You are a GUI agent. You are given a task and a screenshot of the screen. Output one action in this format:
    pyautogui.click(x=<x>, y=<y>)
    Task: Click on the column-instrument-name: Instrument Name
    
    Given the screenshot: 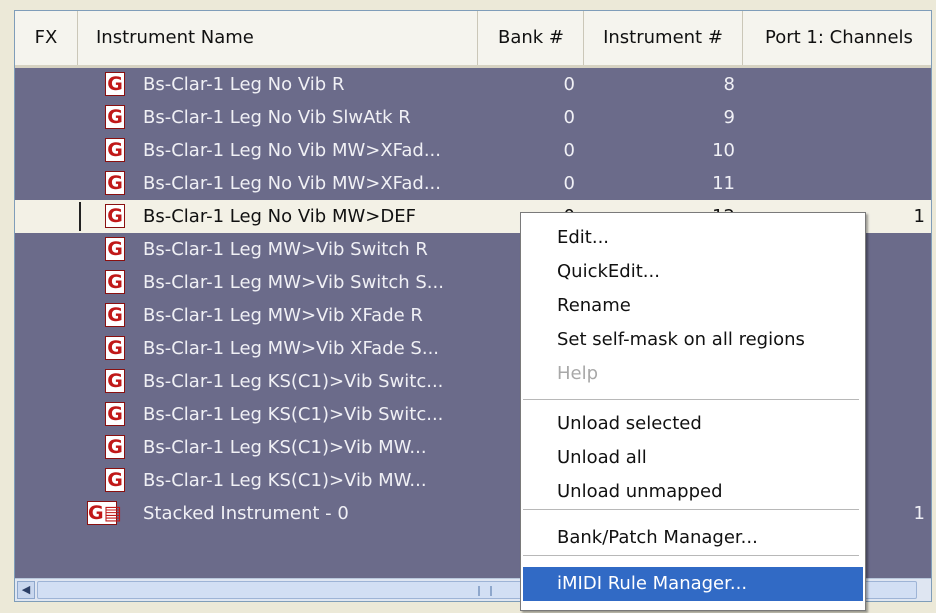 What is the action you would take?
    pyautogui.click(x=278, y=38)
    